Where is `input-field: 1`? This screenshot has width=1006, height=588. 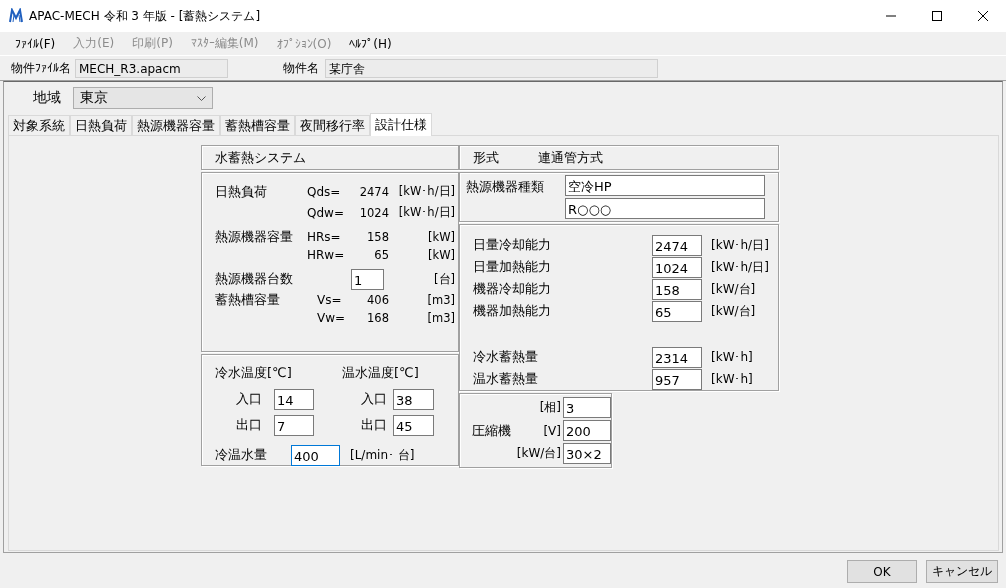
input-field: 1 is located at coordinates (367, 279).